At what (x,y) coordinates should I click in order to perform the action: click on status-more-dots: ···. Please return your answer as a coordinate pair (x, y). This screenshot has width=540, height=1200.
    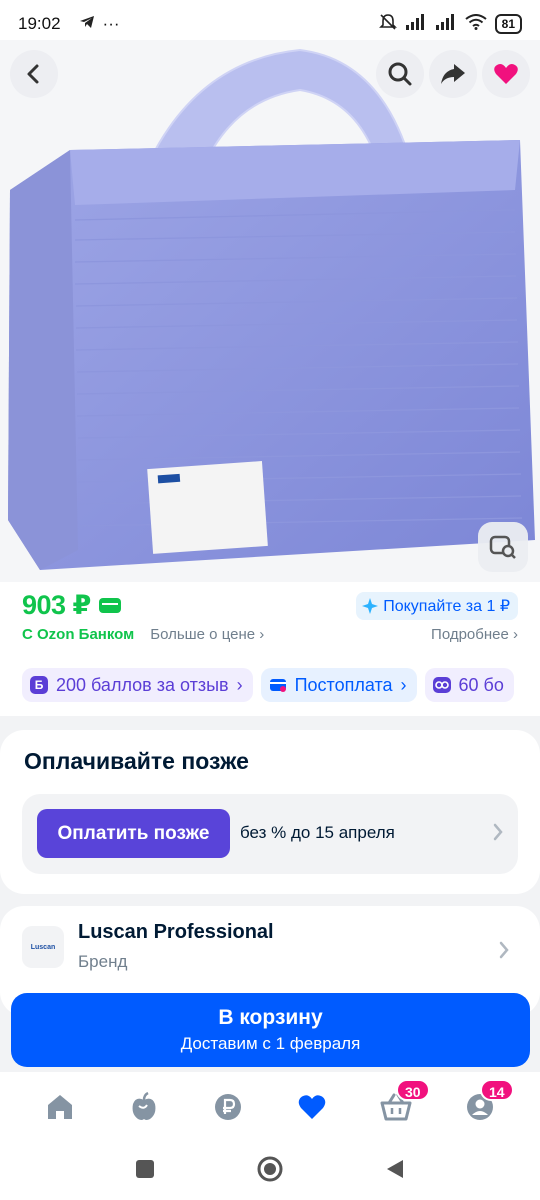
    Looking at the image, I should click on (111, 23).